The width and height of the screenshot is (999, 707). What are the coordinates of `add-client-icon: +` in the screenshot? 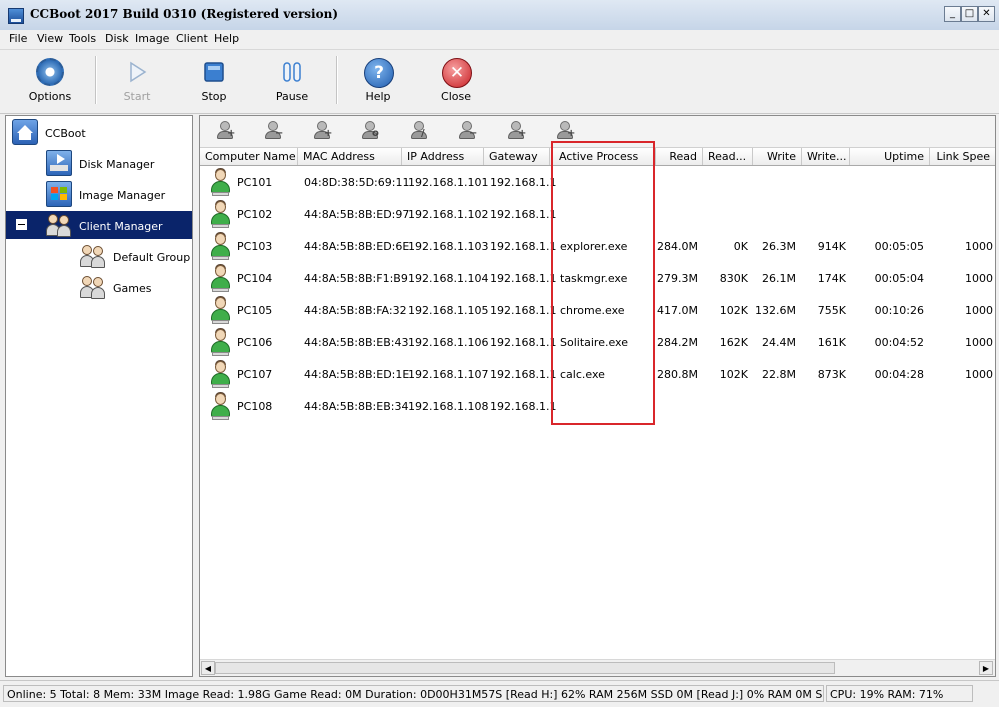 It's located at (226, 131).